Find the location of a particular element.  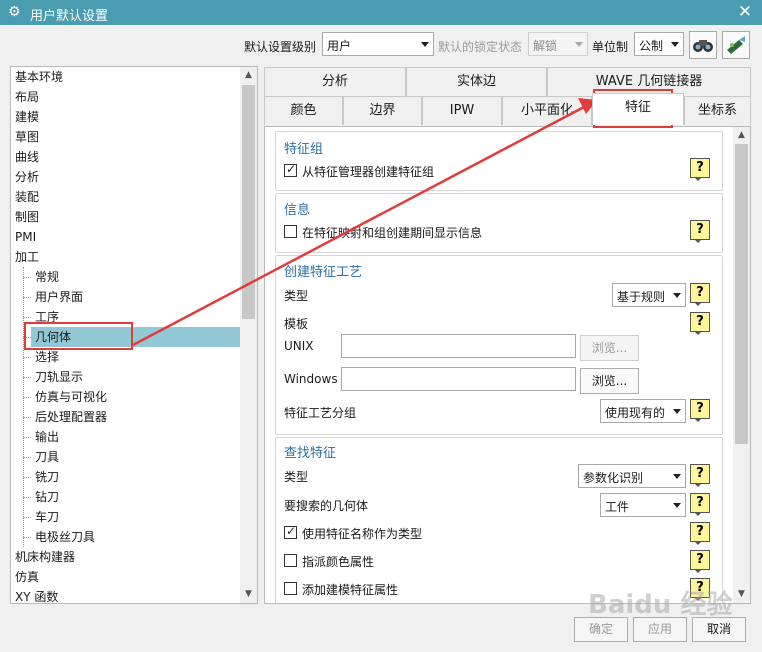

tab-label: 特征 is located at coordinates (637, 107).